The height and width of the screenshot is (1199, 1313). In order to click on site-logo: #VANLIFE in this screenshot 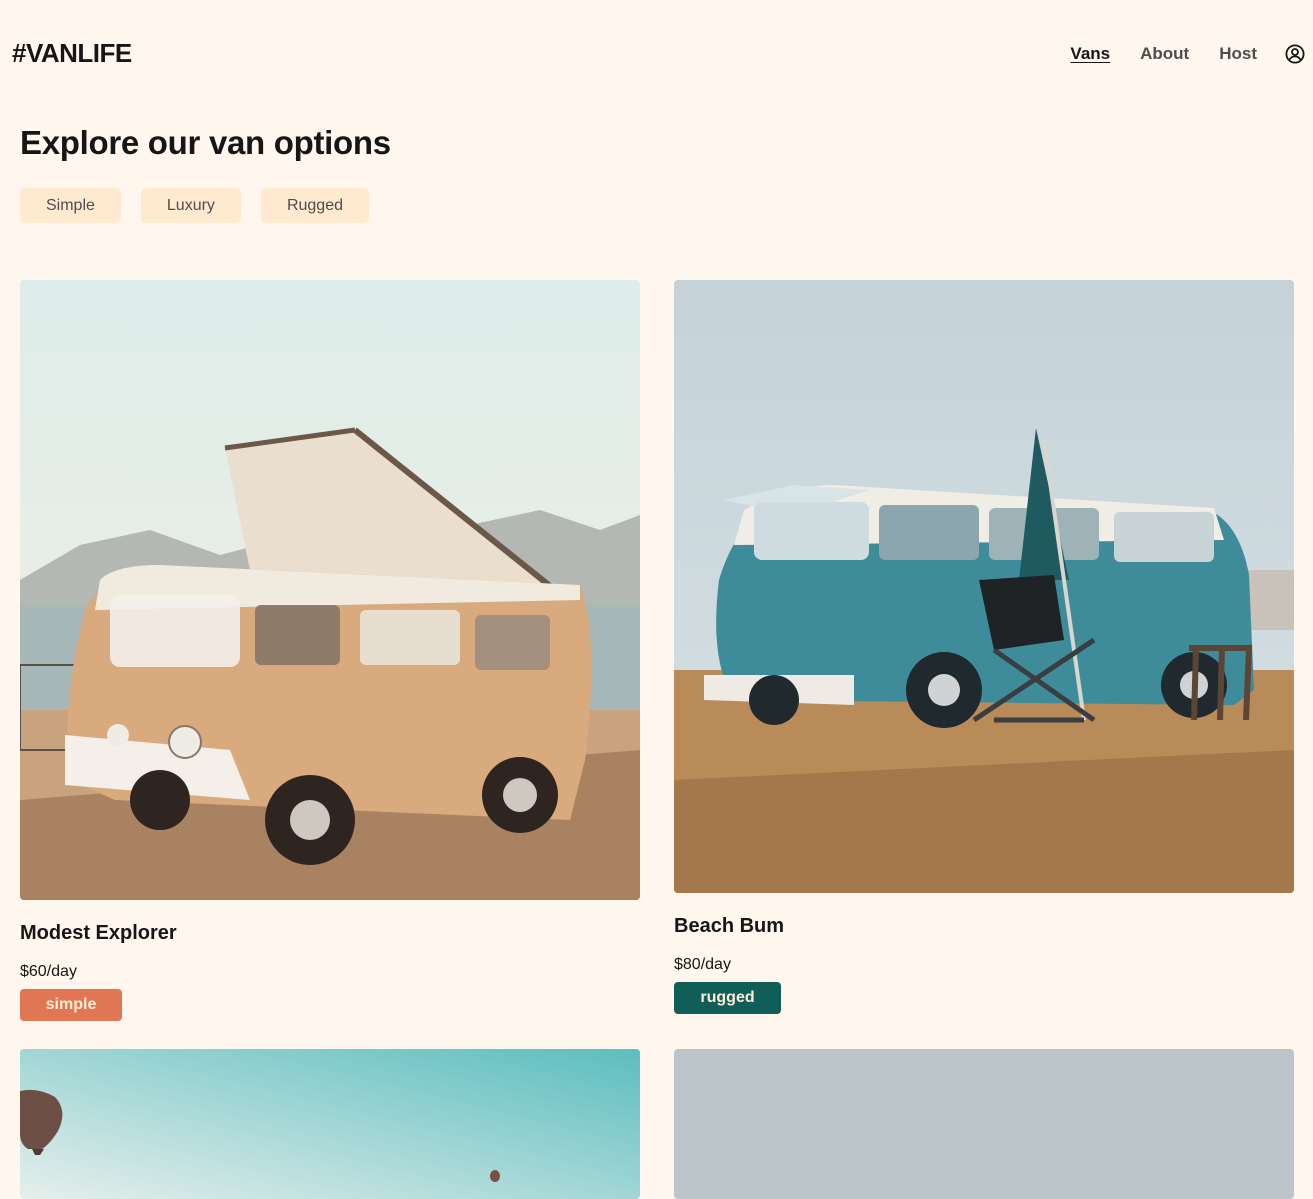, I will do `click(72, 53)`.